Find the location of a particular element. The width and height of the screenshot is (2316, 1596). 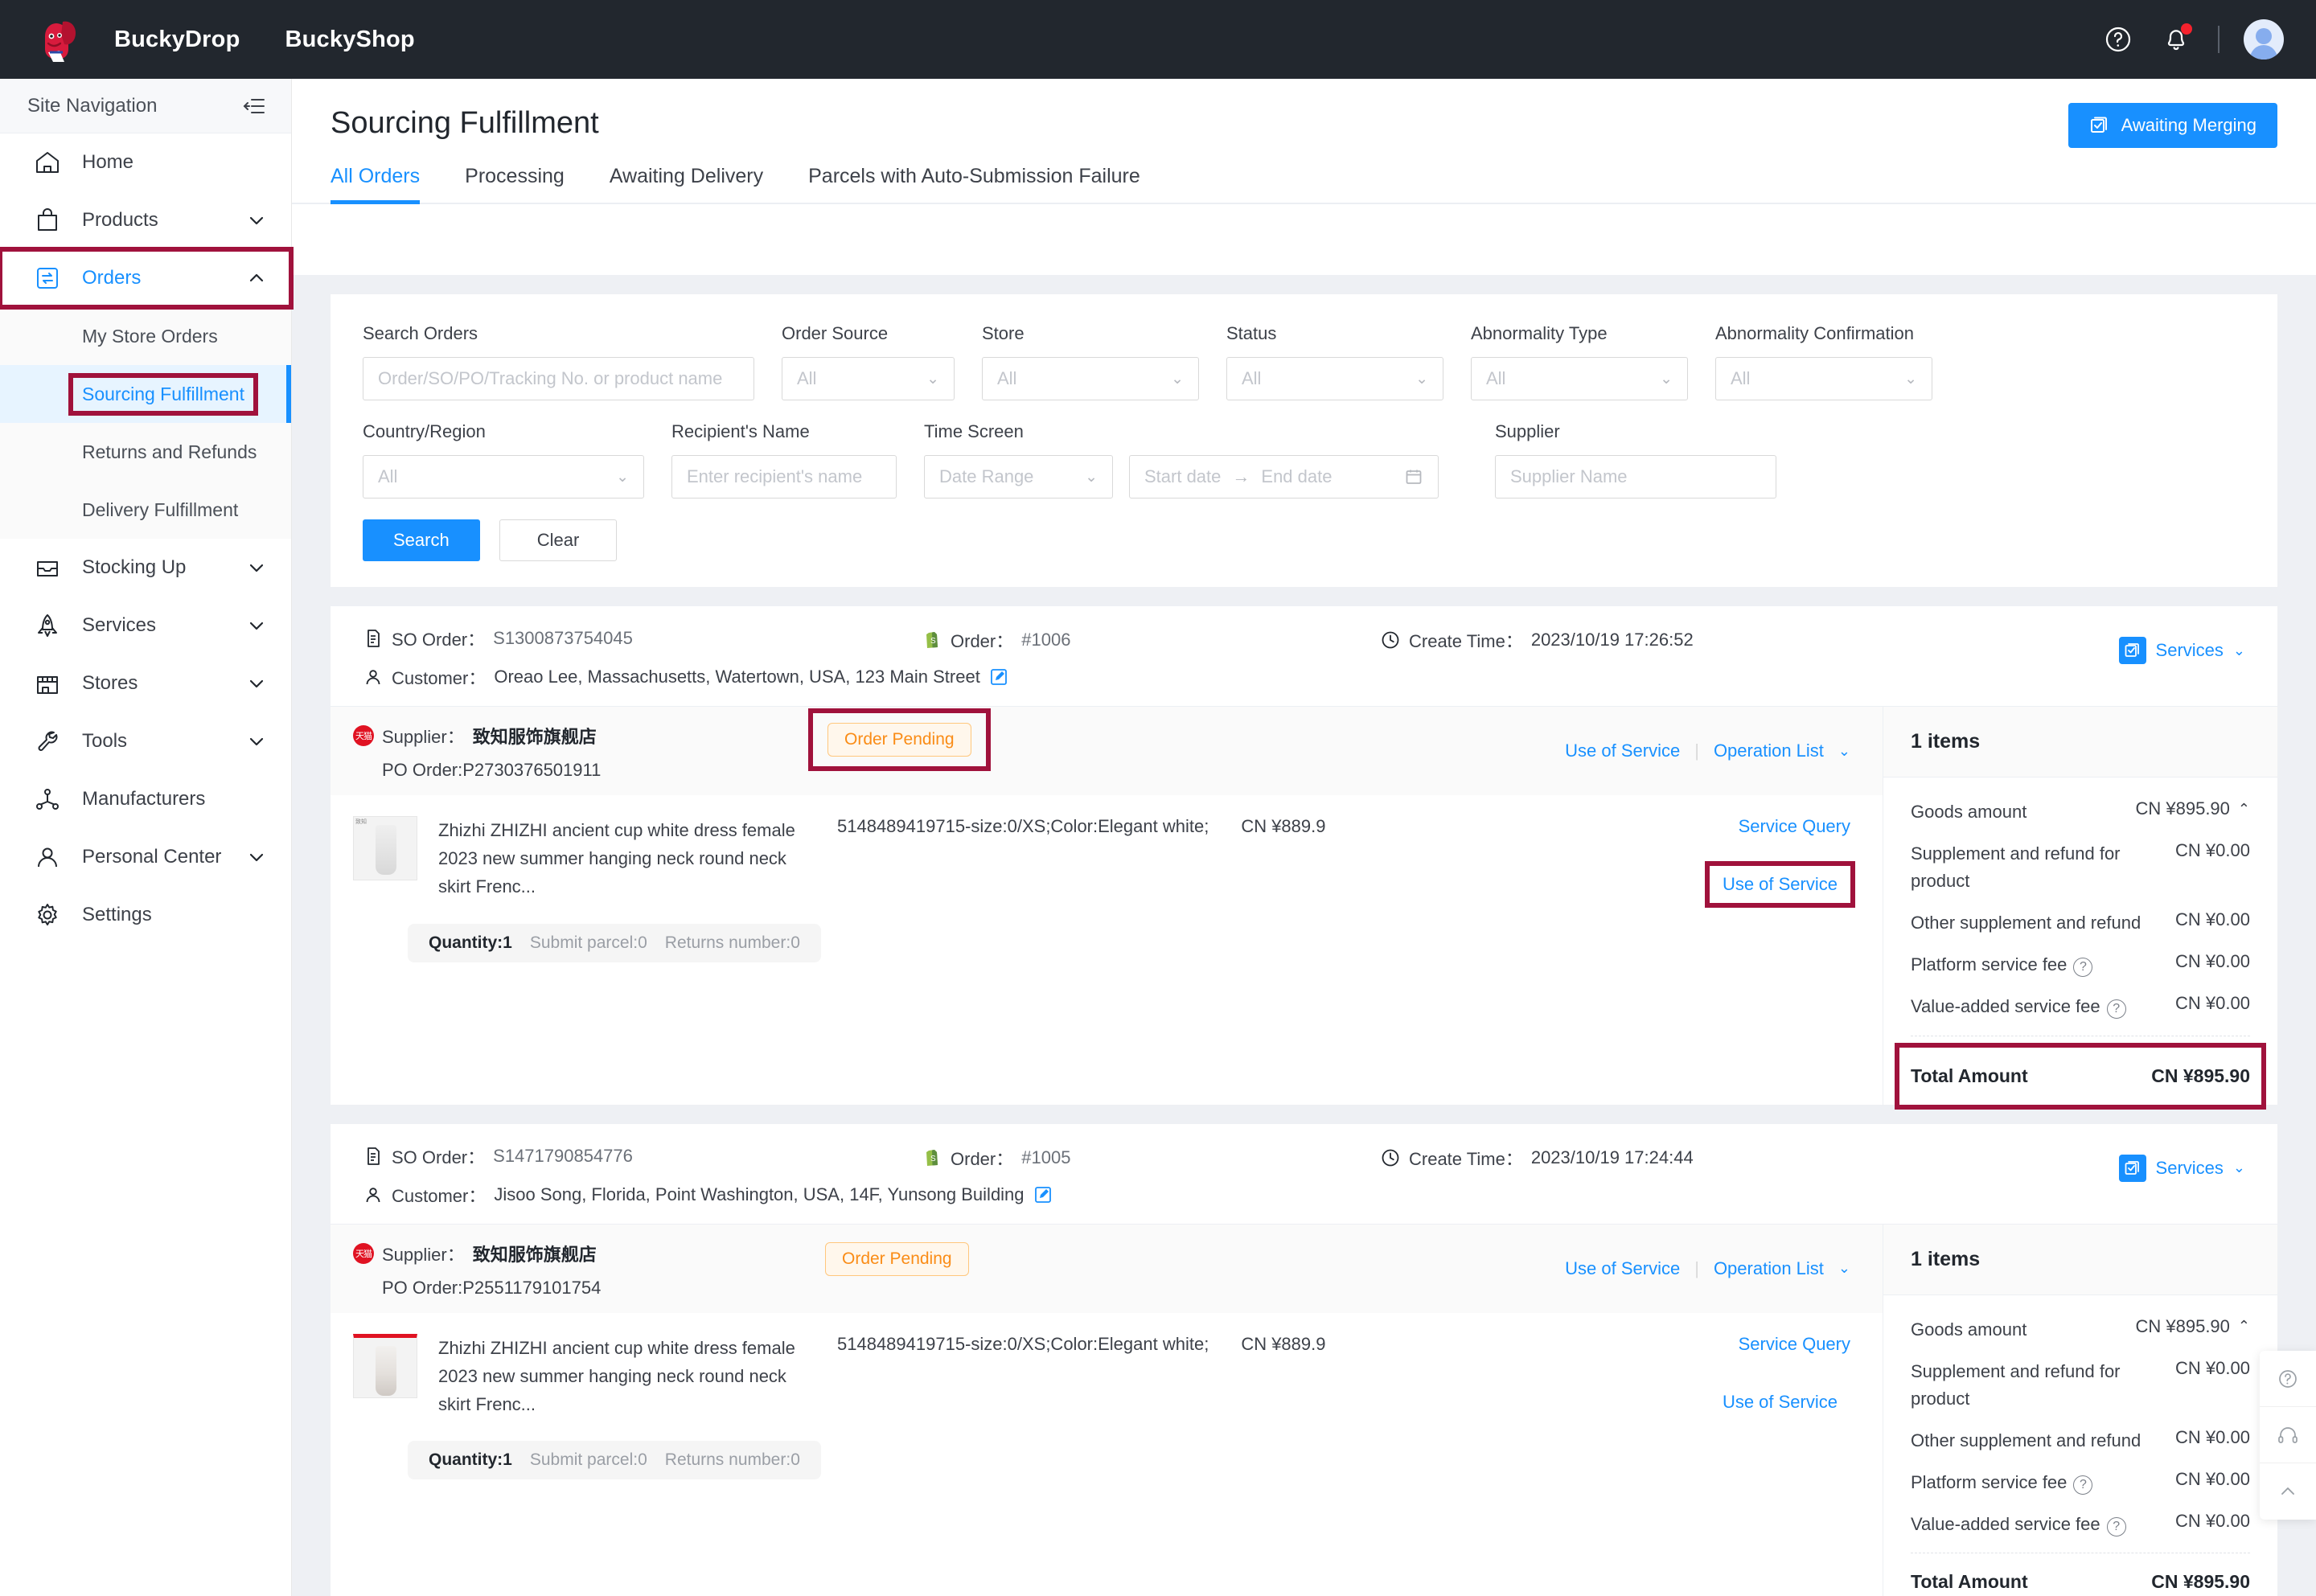

awaiting-merging-label: Awaiting Merging is located at coordinates (2188, 125).